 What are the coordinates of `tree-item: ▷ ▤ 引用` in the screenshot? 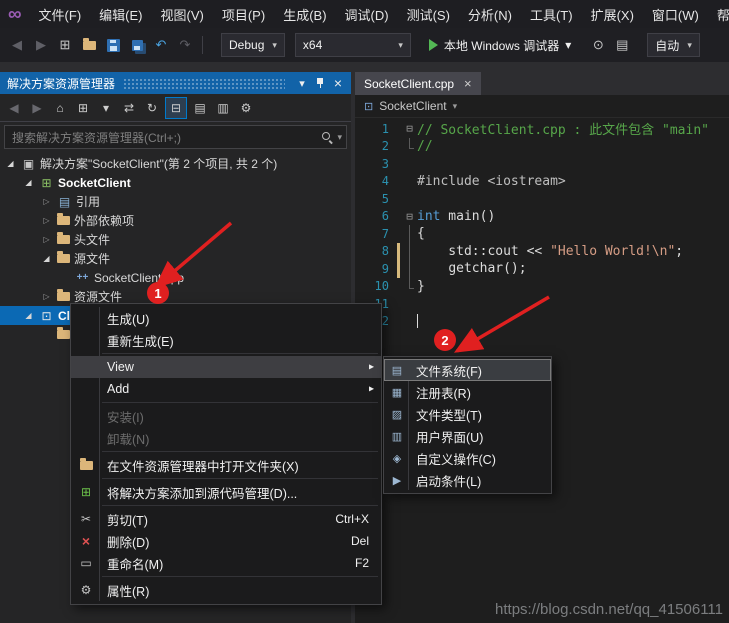 It's located at (175, 201).